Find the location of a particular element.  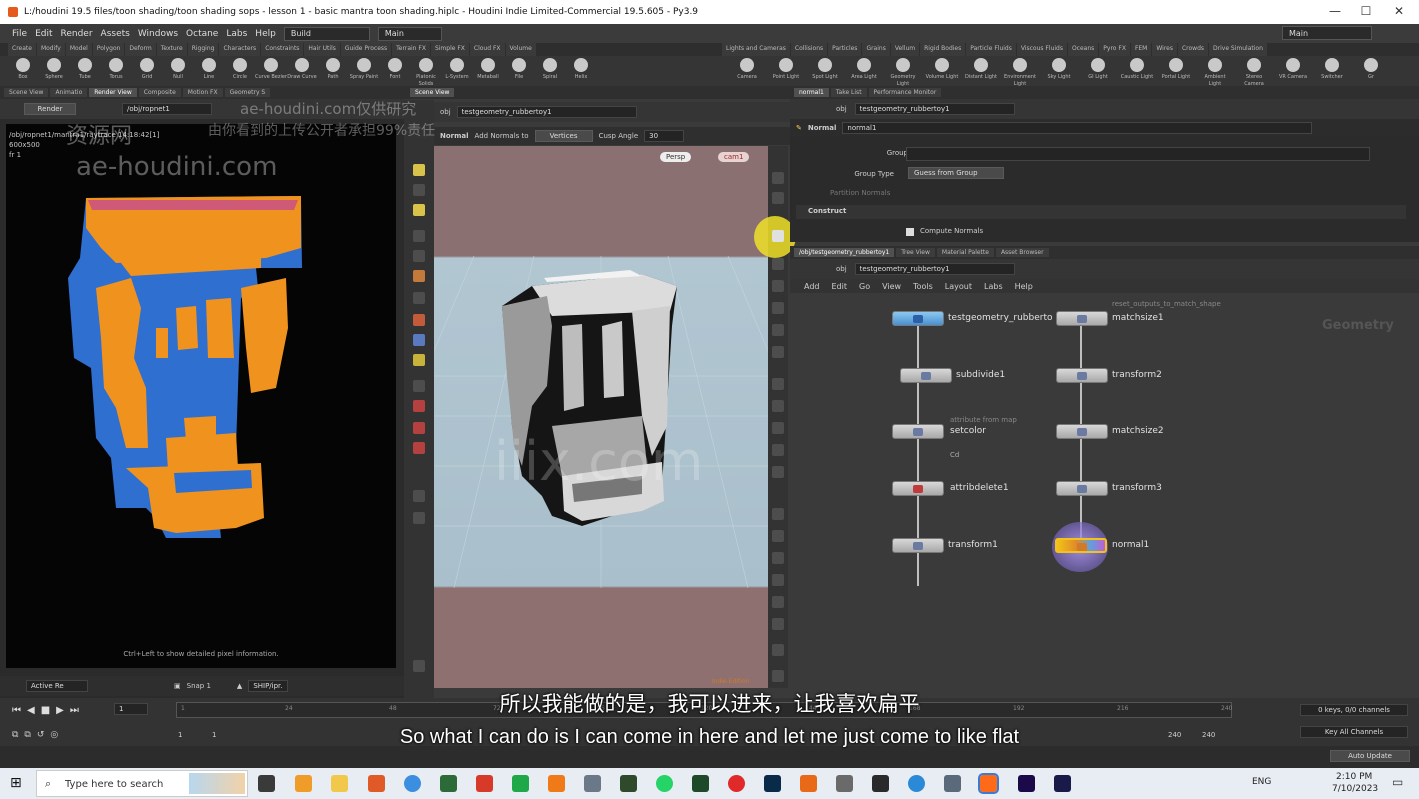

shelf-tab-terrain-fx: Terrain FX is located at coordinates (411, 49).